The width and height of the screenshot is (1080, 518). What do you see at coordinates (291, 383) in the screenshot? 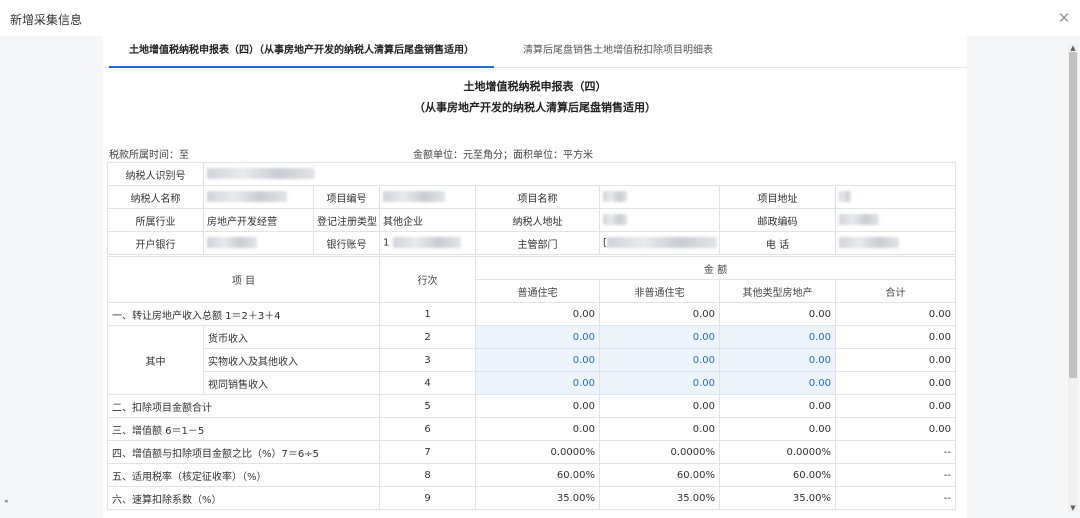
I see `row-item: 视同销售收入` at bounding box center [291, 383].